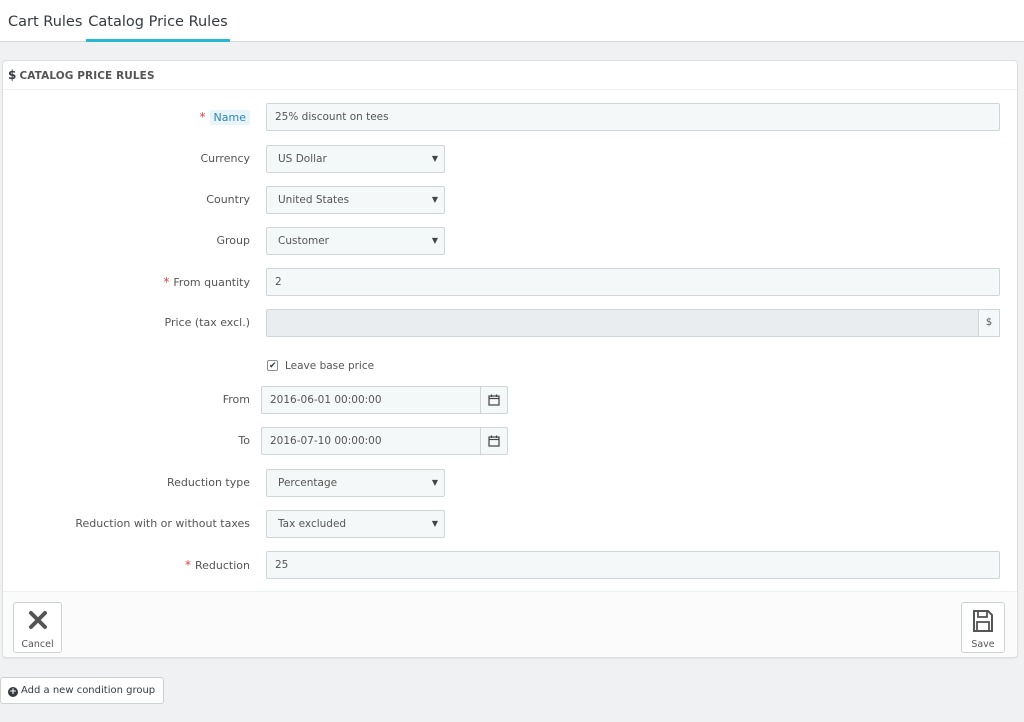  I want to click on to-date-label: To, so click(244, 440).